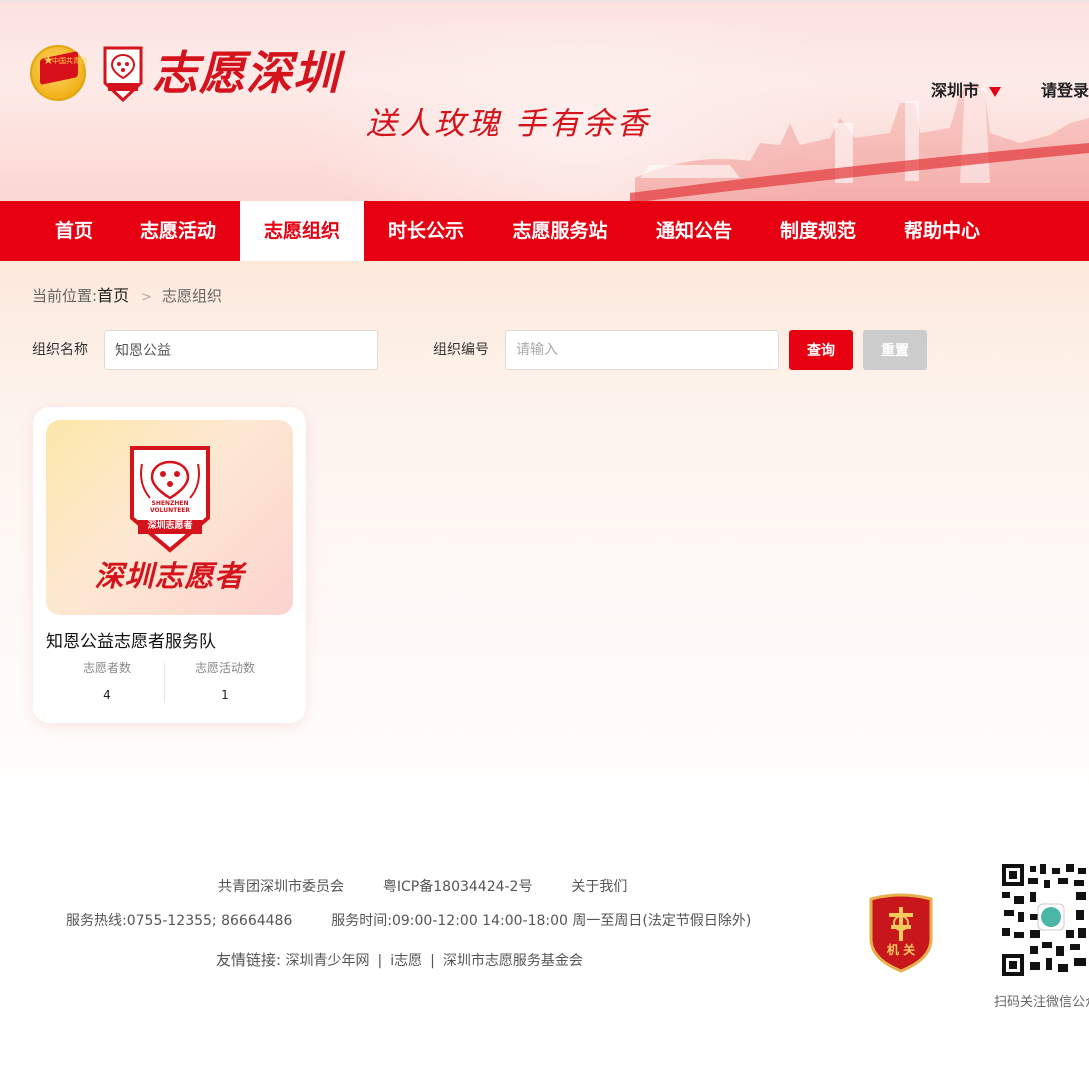 The width and height of the screenshot is (1089, 1079). I want to click on friend-link-foundation: 深圳市志愿服务基金会, so click(513, 961).